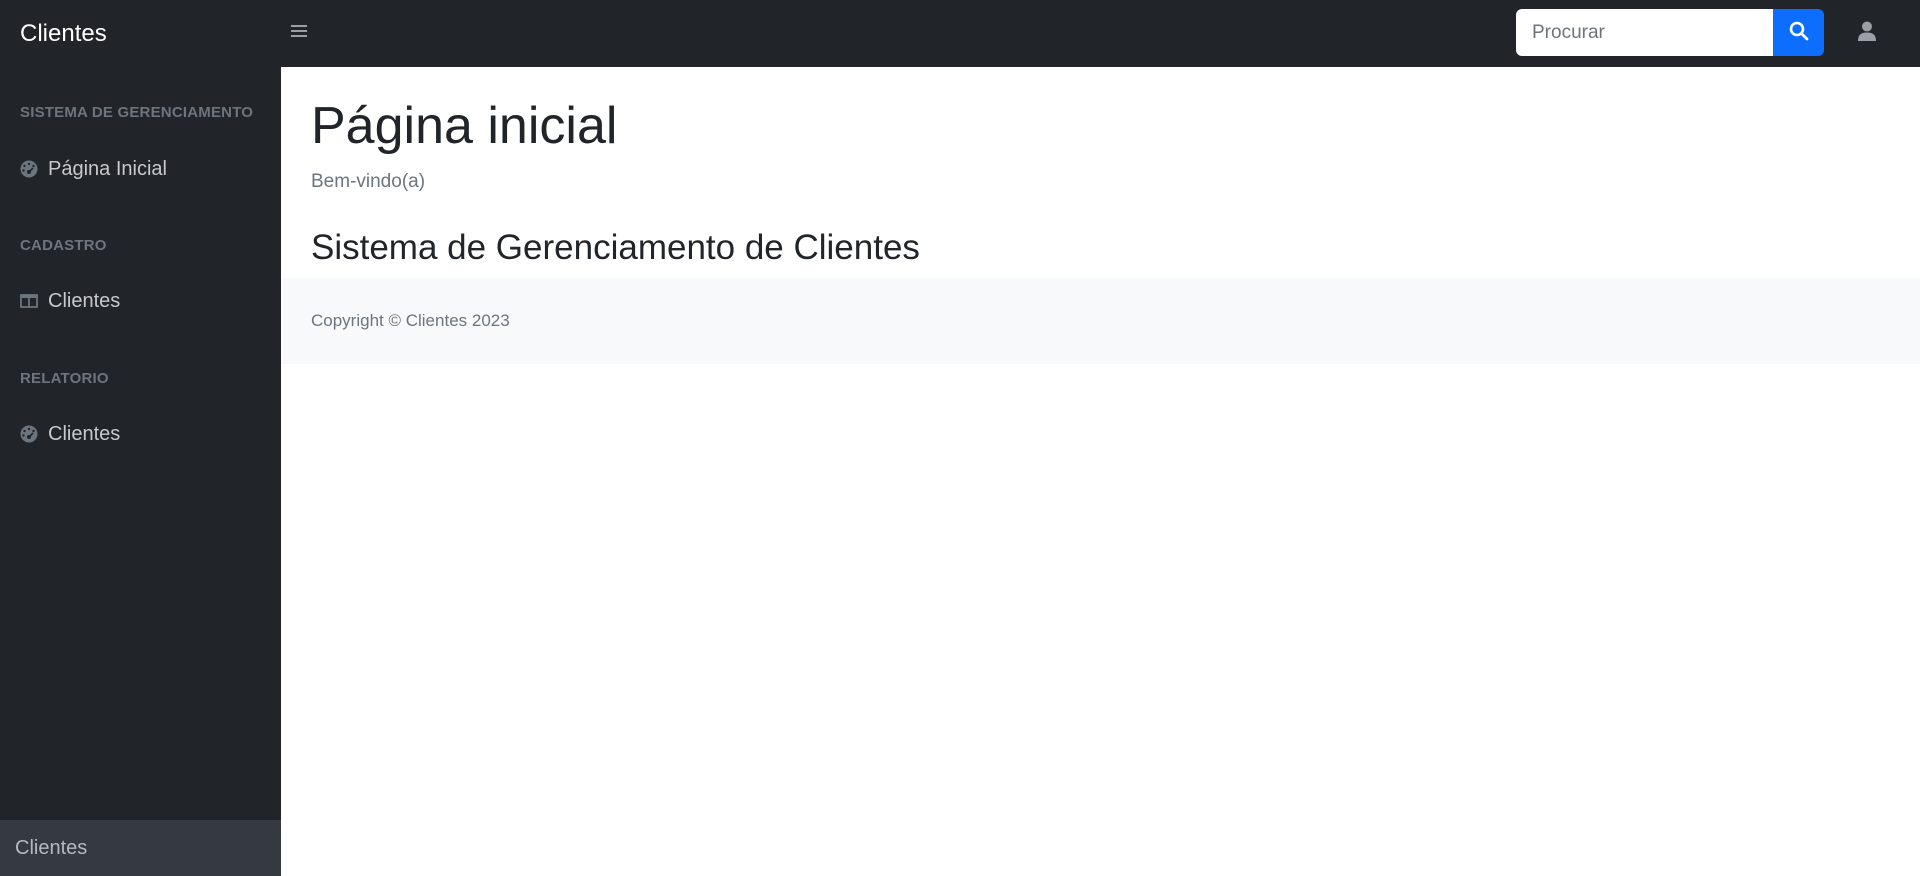 The image size is (1920, 876). I want to click on search-input, so click(1644, 32).